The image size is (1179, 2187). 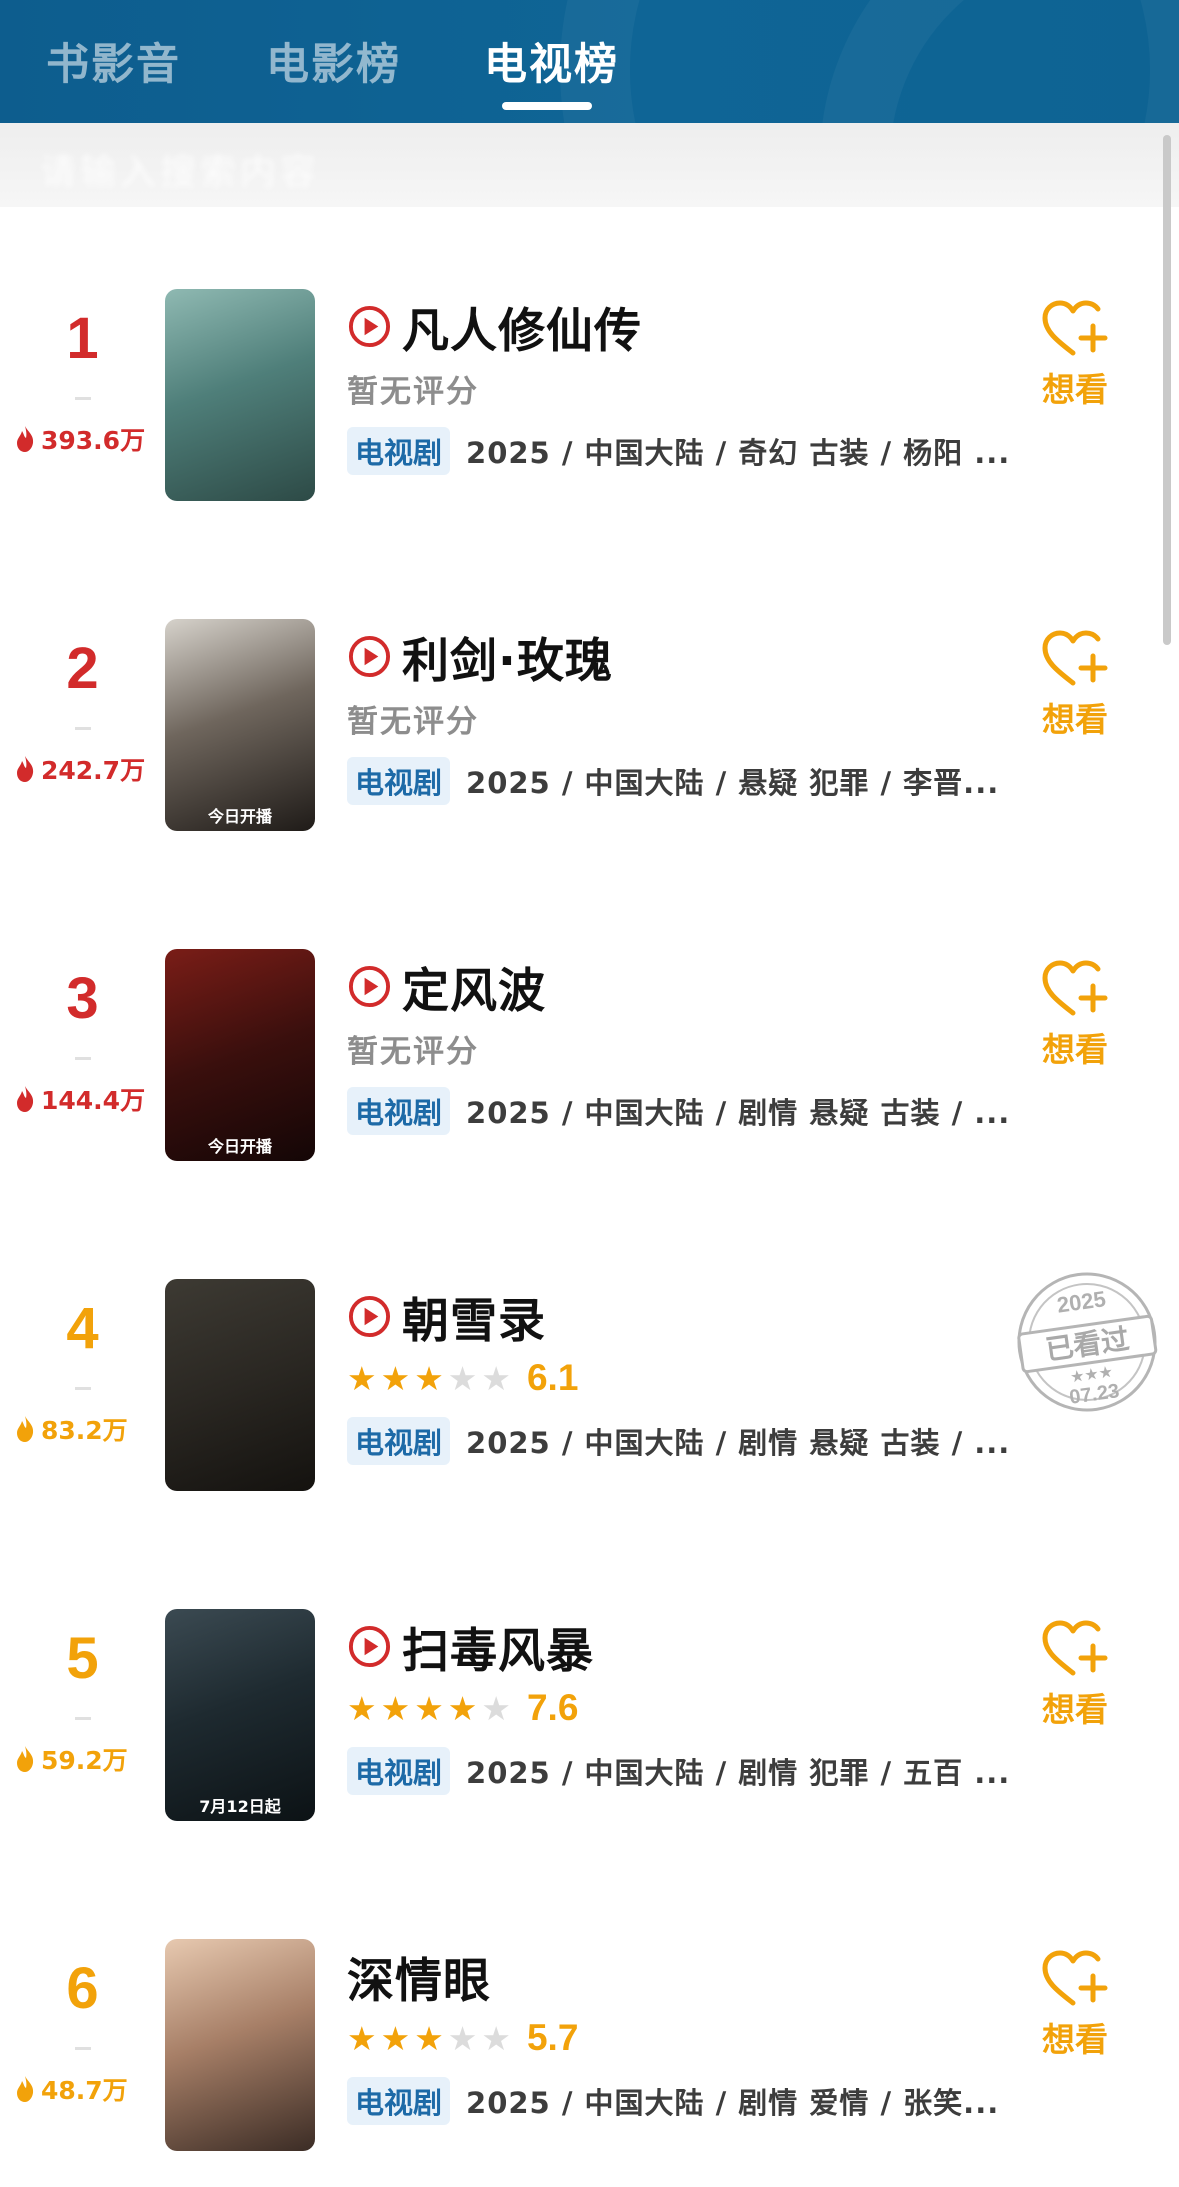 What do you see at coordinates (551, 61) in the screenshot?
I see `tab-tv-chart: 电视榜` at bounding box center [551, 61].